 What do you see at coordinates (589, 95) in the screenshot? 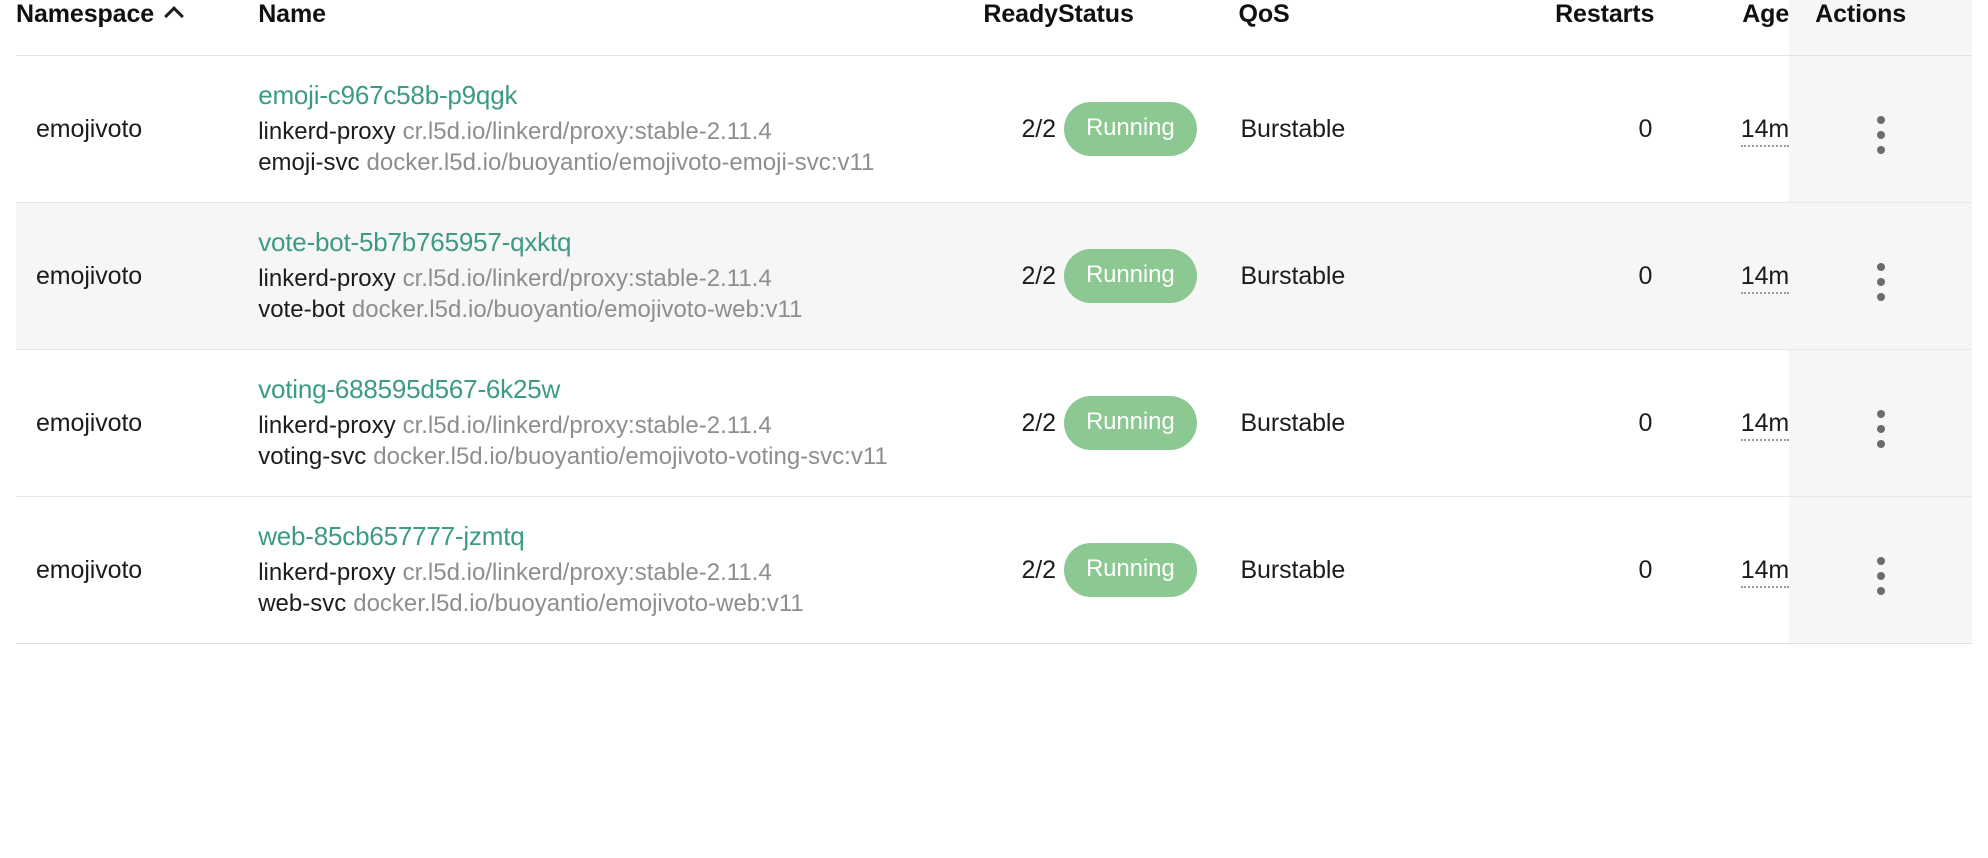
I see `pod-name-link: emoji-c967c58b-p9qgk` at bounding box center [589, 95].